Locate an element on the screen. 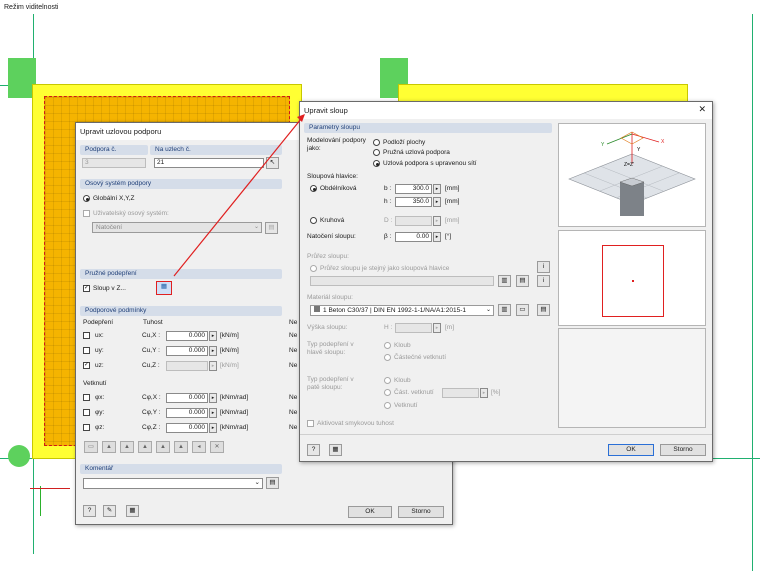 This screenshot has height=571, width=760. rotation-restraint-label: Vetknutí is located at coordinates (95, 383).